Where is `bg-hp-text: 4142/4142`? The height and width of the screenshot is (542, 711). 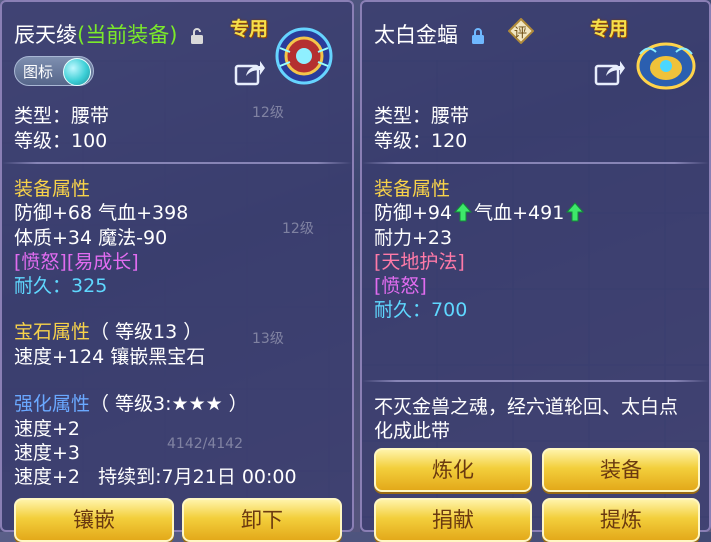 bg-hp-text: 4142/4142 is located at coordinates (205, 444).